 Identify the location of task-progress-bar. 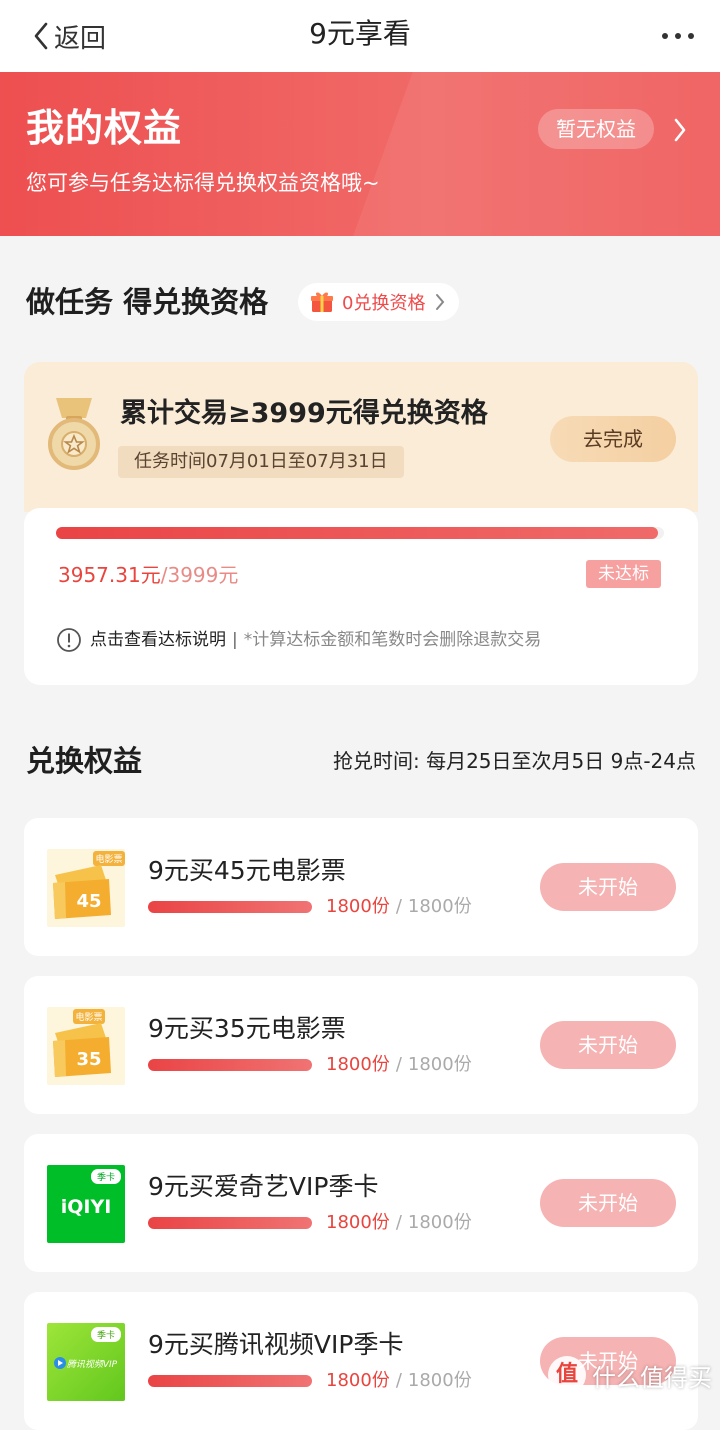
(360, 533).